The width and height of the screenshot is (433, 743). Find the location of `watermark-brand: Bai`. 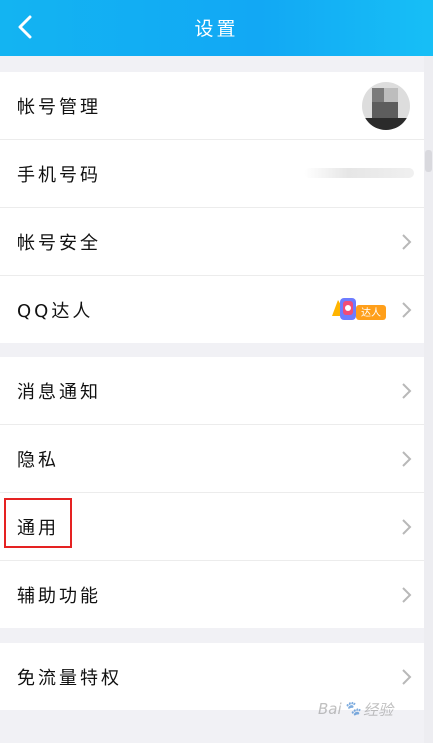

watermark-brand: Bai is located at coordinates (330, 709).